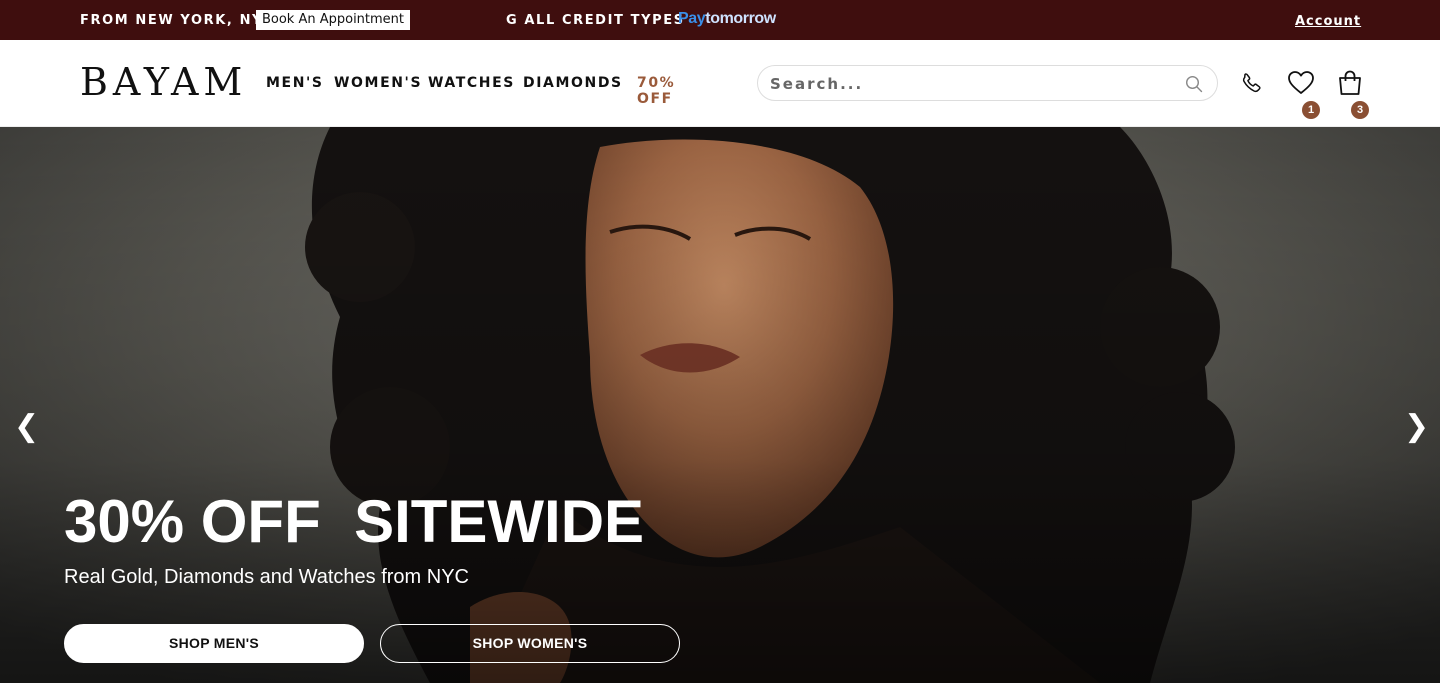 The width and height of the screenshot is (1440, 683). What do you see at coordinates (573, 83) in the screenshot?
I see `nav-diamonds: DIAMONDS` at bounding box center [573, 83].